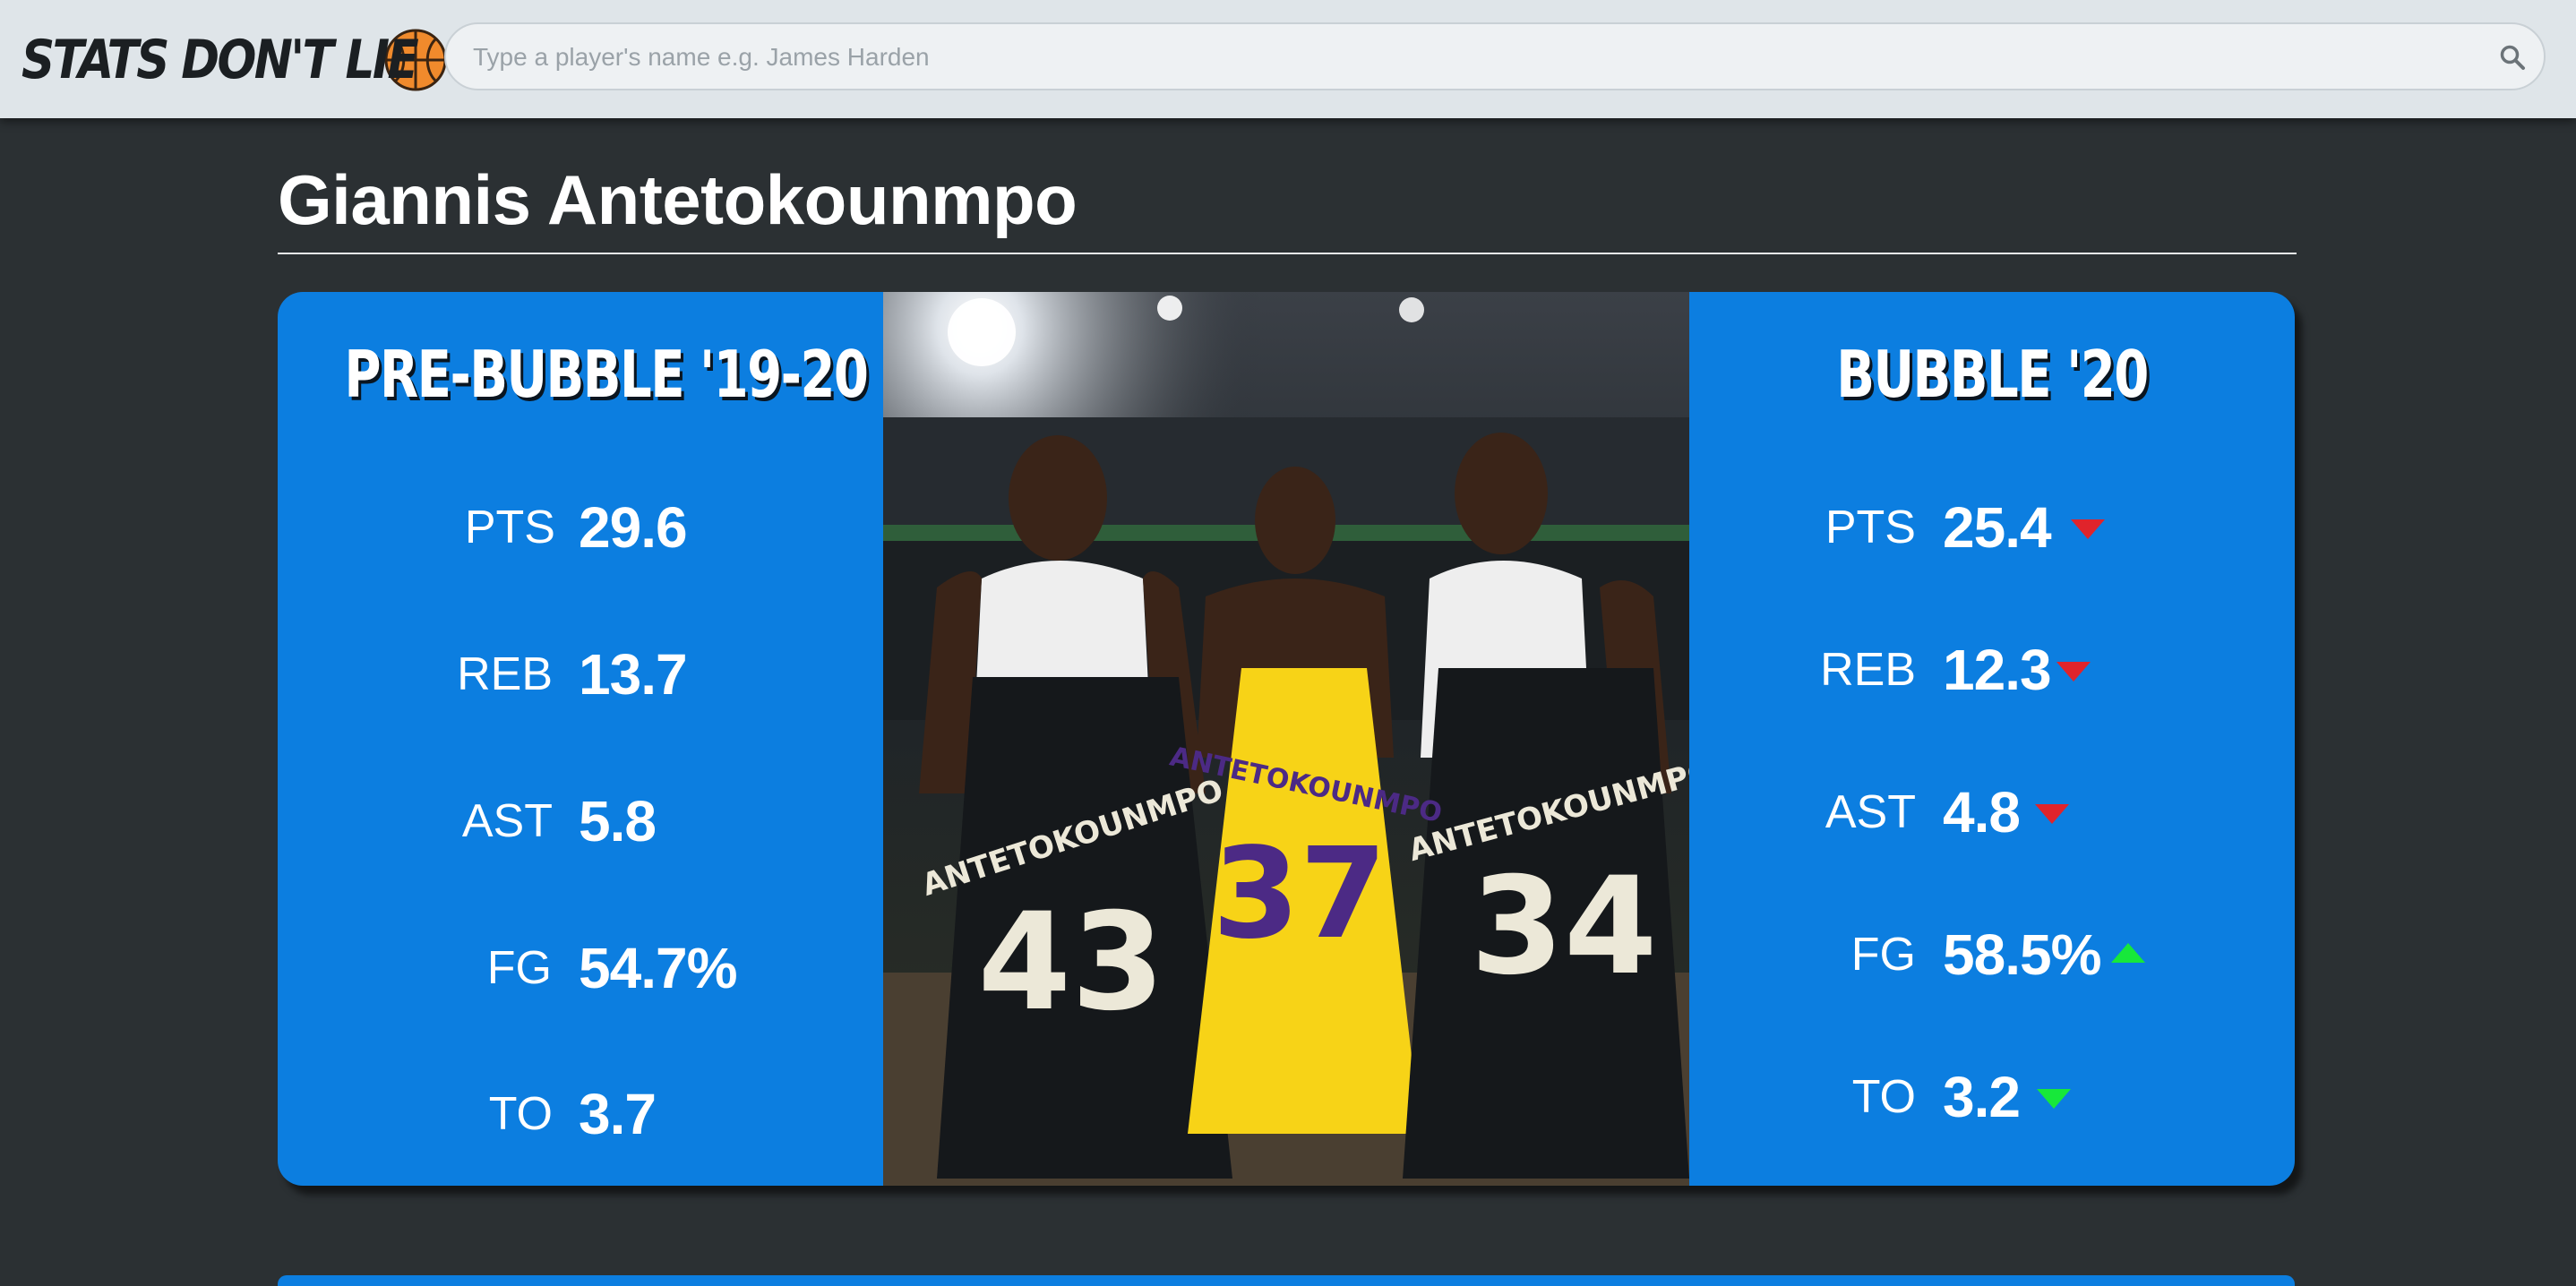  I want to click on stat-value: 4.8, so click(1982, 812).